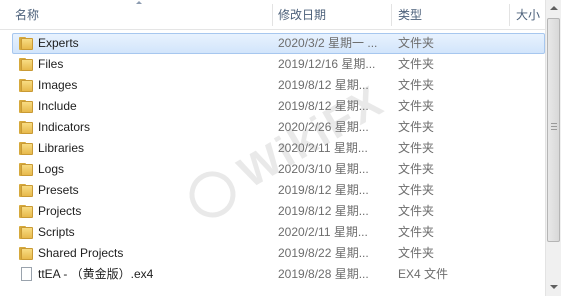 This screenshot has width=561, height=296. Describe the element at coordinates (58, 85) in the screenshot. I see `file-name: Images` at that location.